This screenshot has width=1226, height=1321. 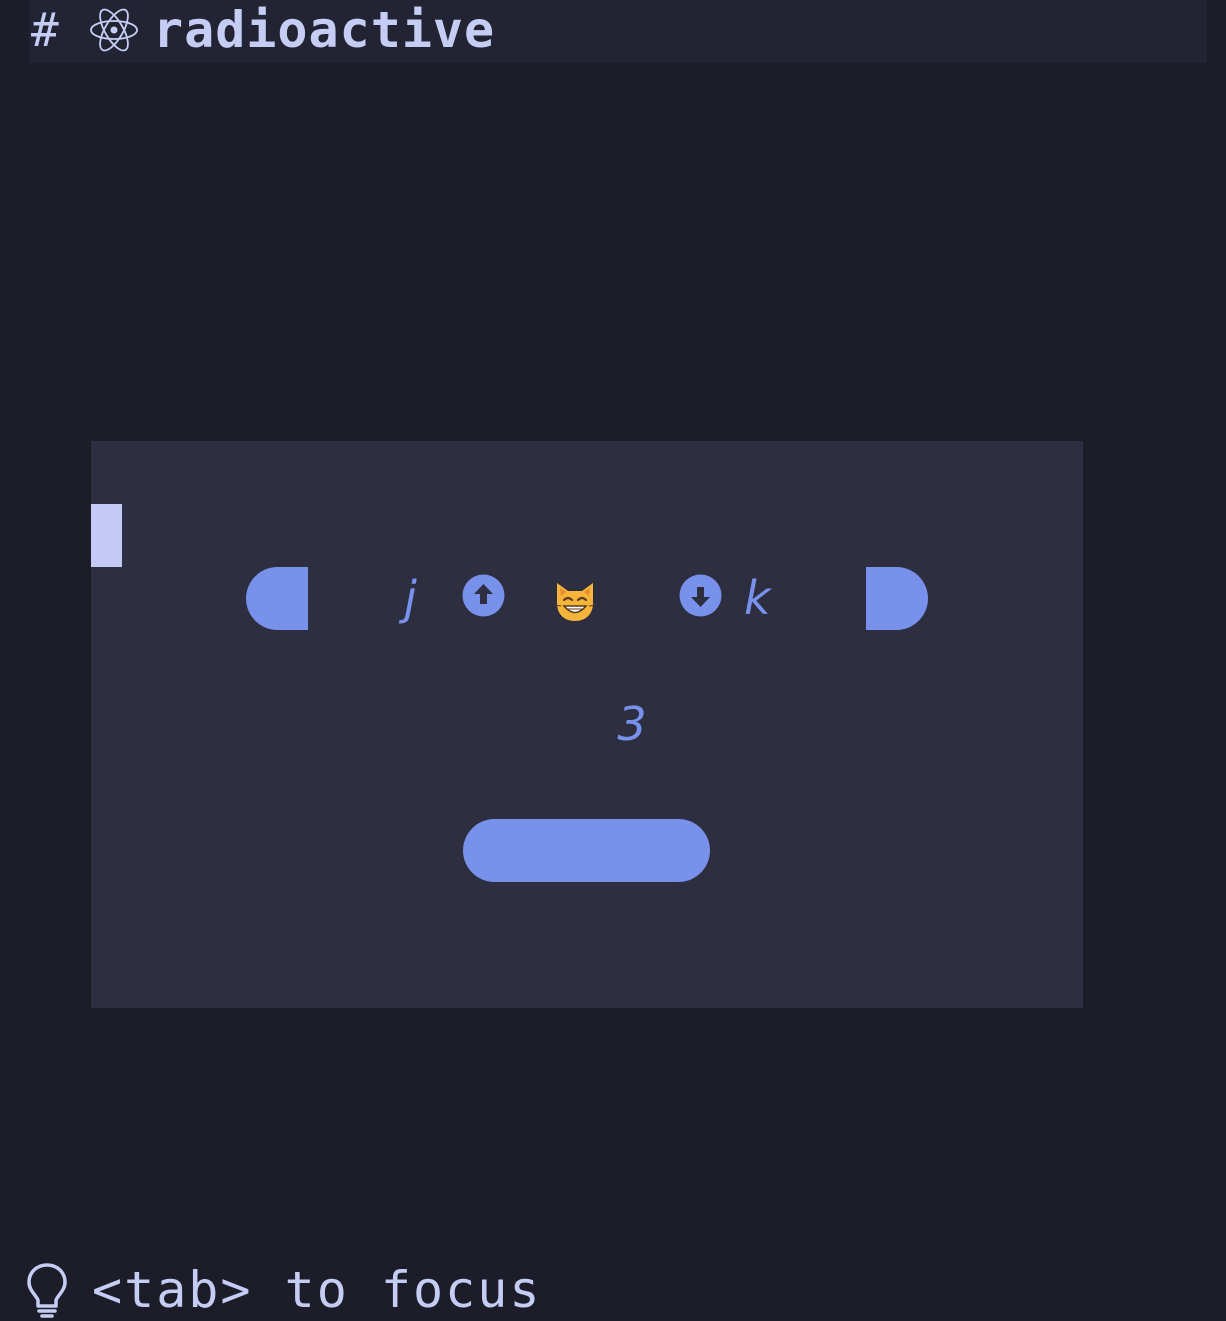 What do you see at coordinates (277, 598) in the screenshot?
I see `decrement-button` at bounding box center [277, 598].